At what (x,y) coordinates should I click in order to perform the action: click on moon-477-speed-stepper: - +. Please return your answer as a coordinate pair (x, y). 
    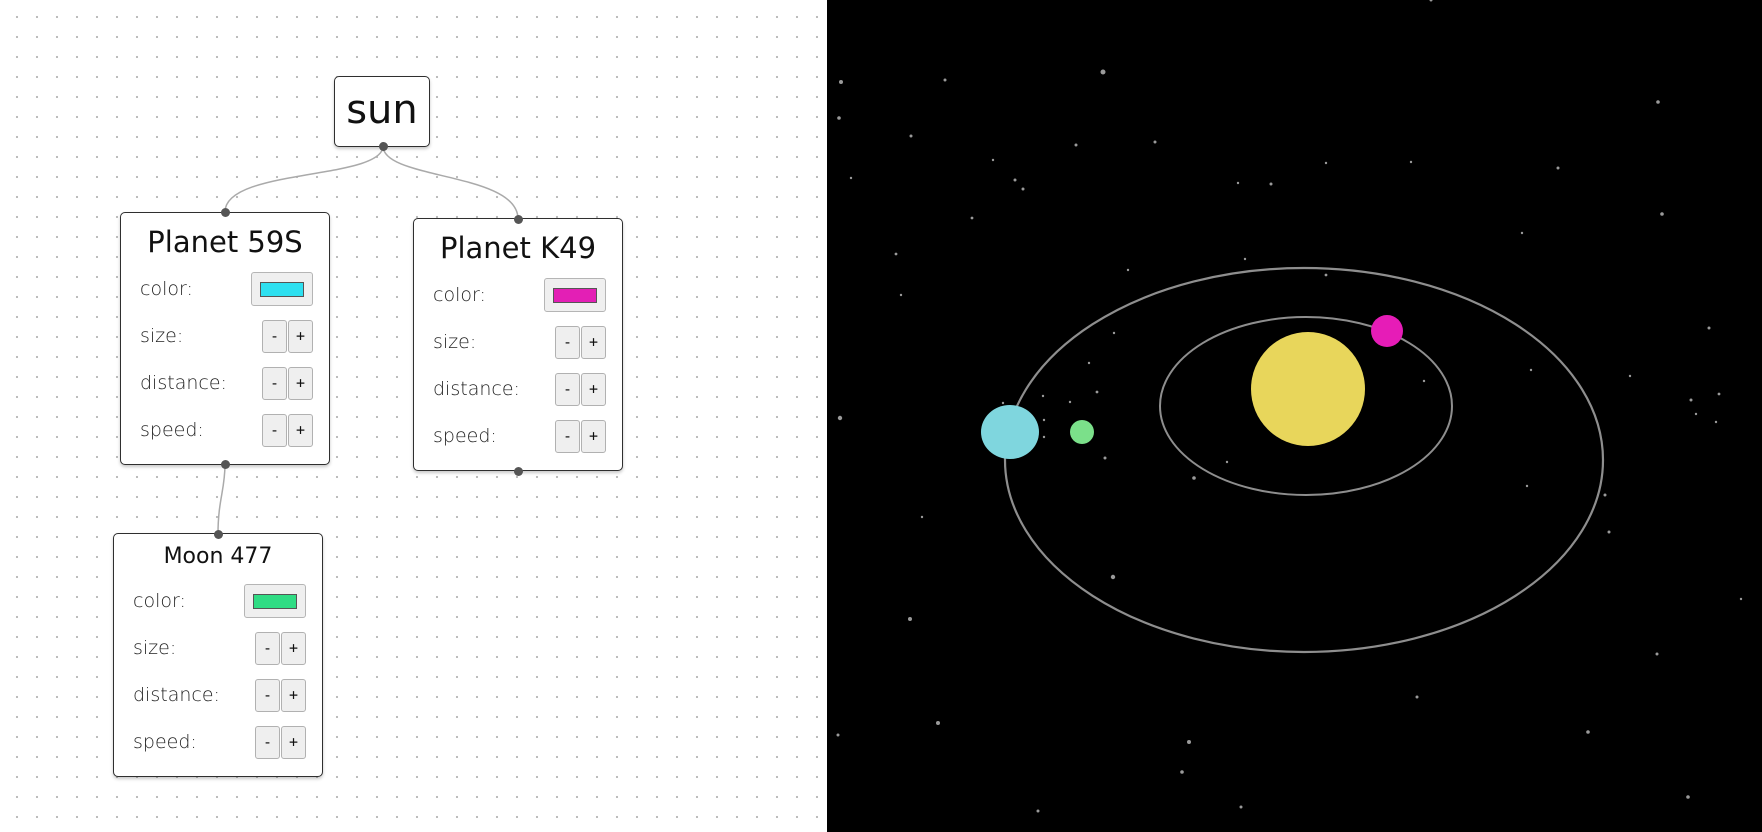
    Looking at the image, I should click on (280, 742).